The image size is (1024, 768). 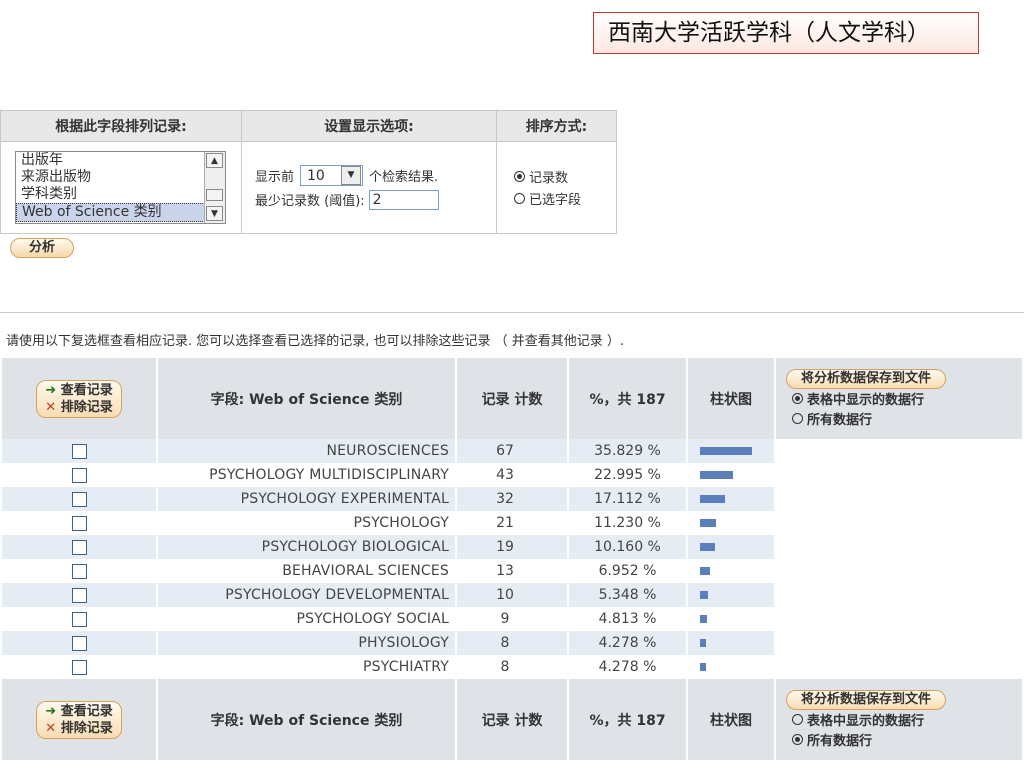 What do you see at coordinates (505, 619) in the screenshot?
I see `record-count: 9` at bounding box center [505, 619].